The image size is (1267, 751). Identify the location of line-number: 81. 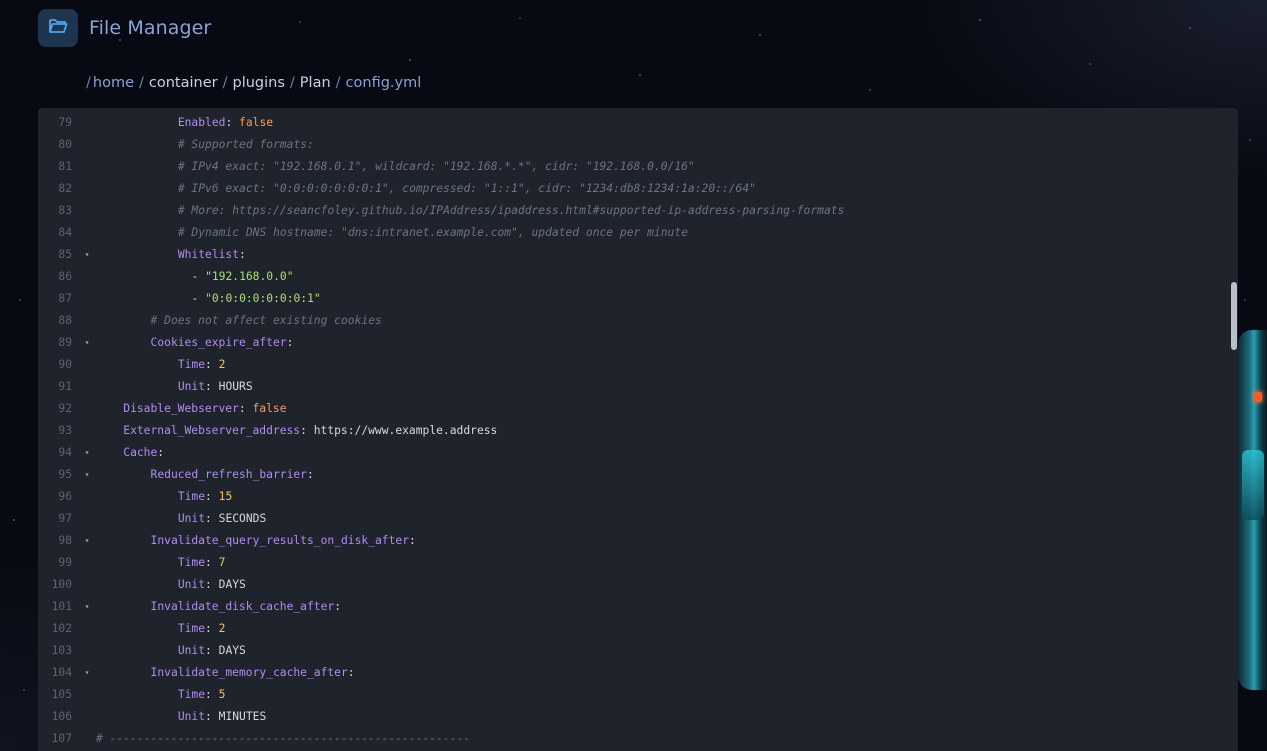
(65, 166).